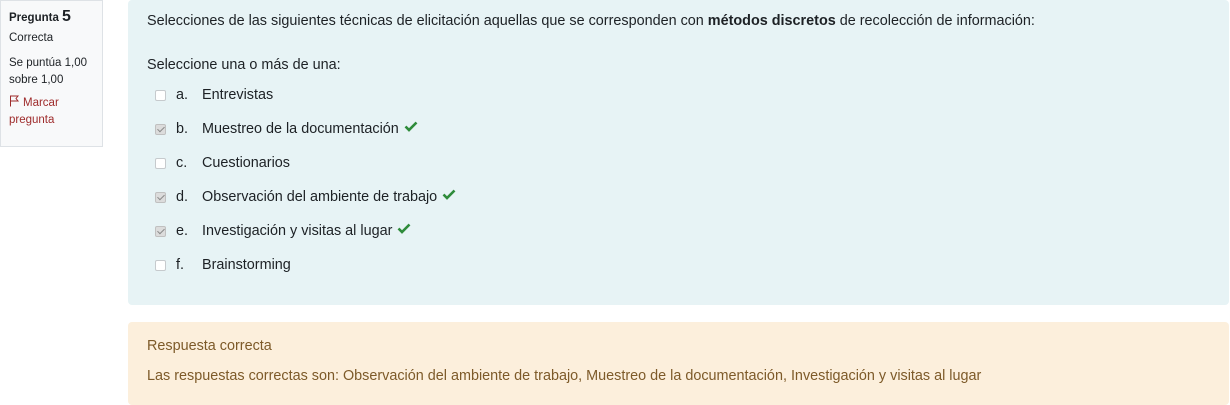  What do you see at coordinates (209, 346) in the screenshot?
I see `feedback-status: Respuesta correcta` at bounding box center [209, 346].